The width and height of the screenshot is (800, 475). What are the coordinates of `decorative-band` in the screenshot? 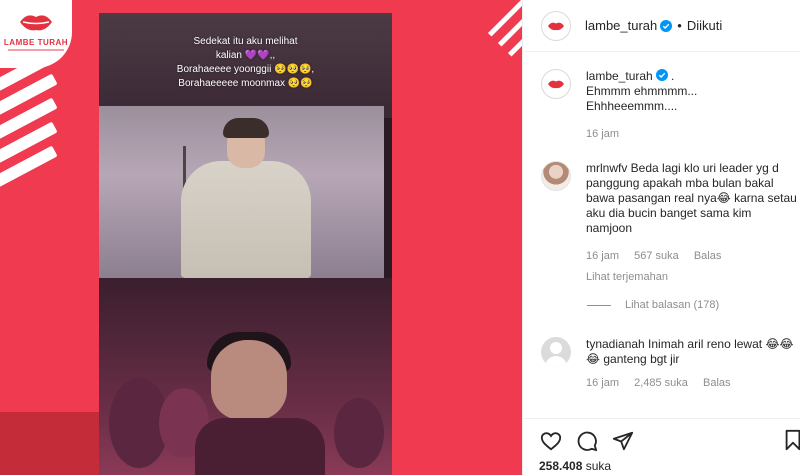 It's located at (50, 443).